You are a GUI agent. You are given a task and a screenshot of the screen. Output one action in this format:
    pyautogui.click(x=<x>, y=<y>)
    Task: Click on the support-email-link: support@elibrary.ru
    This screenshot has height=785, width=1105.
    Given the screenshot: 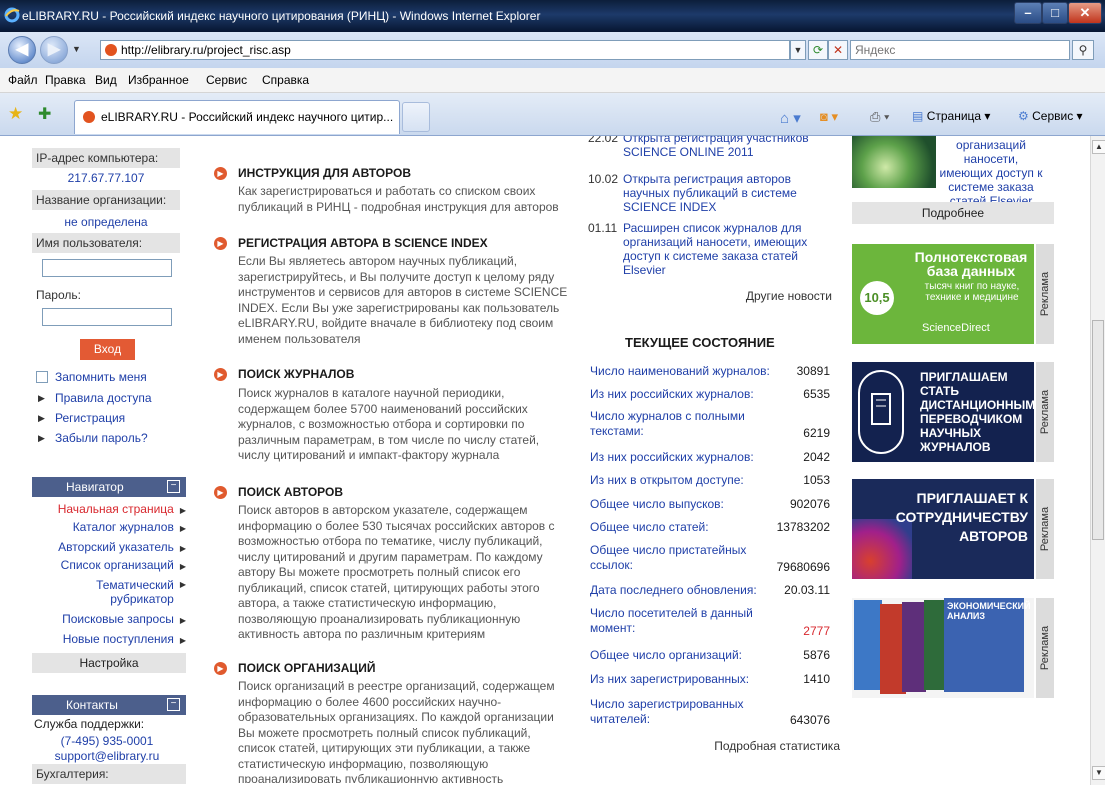 What is the action you would take?
    pyautogui.click(x=107, y=756)
    